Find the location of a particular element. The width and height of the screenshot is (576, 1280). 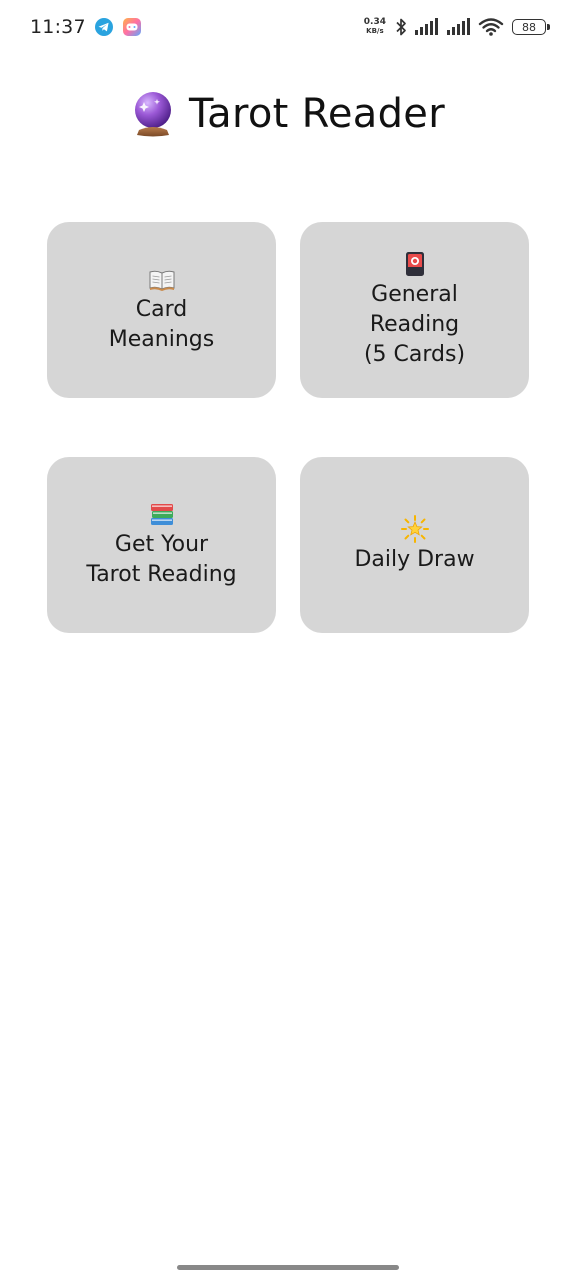

glowing-star-icon is located at coordinates (414, 529).